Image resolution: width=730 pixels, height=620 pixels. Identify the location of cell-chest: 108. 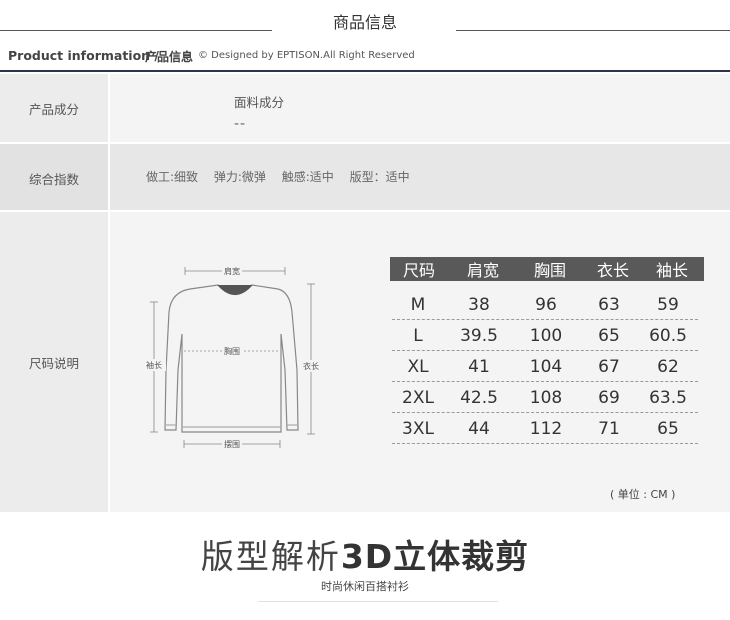
(546, 398).